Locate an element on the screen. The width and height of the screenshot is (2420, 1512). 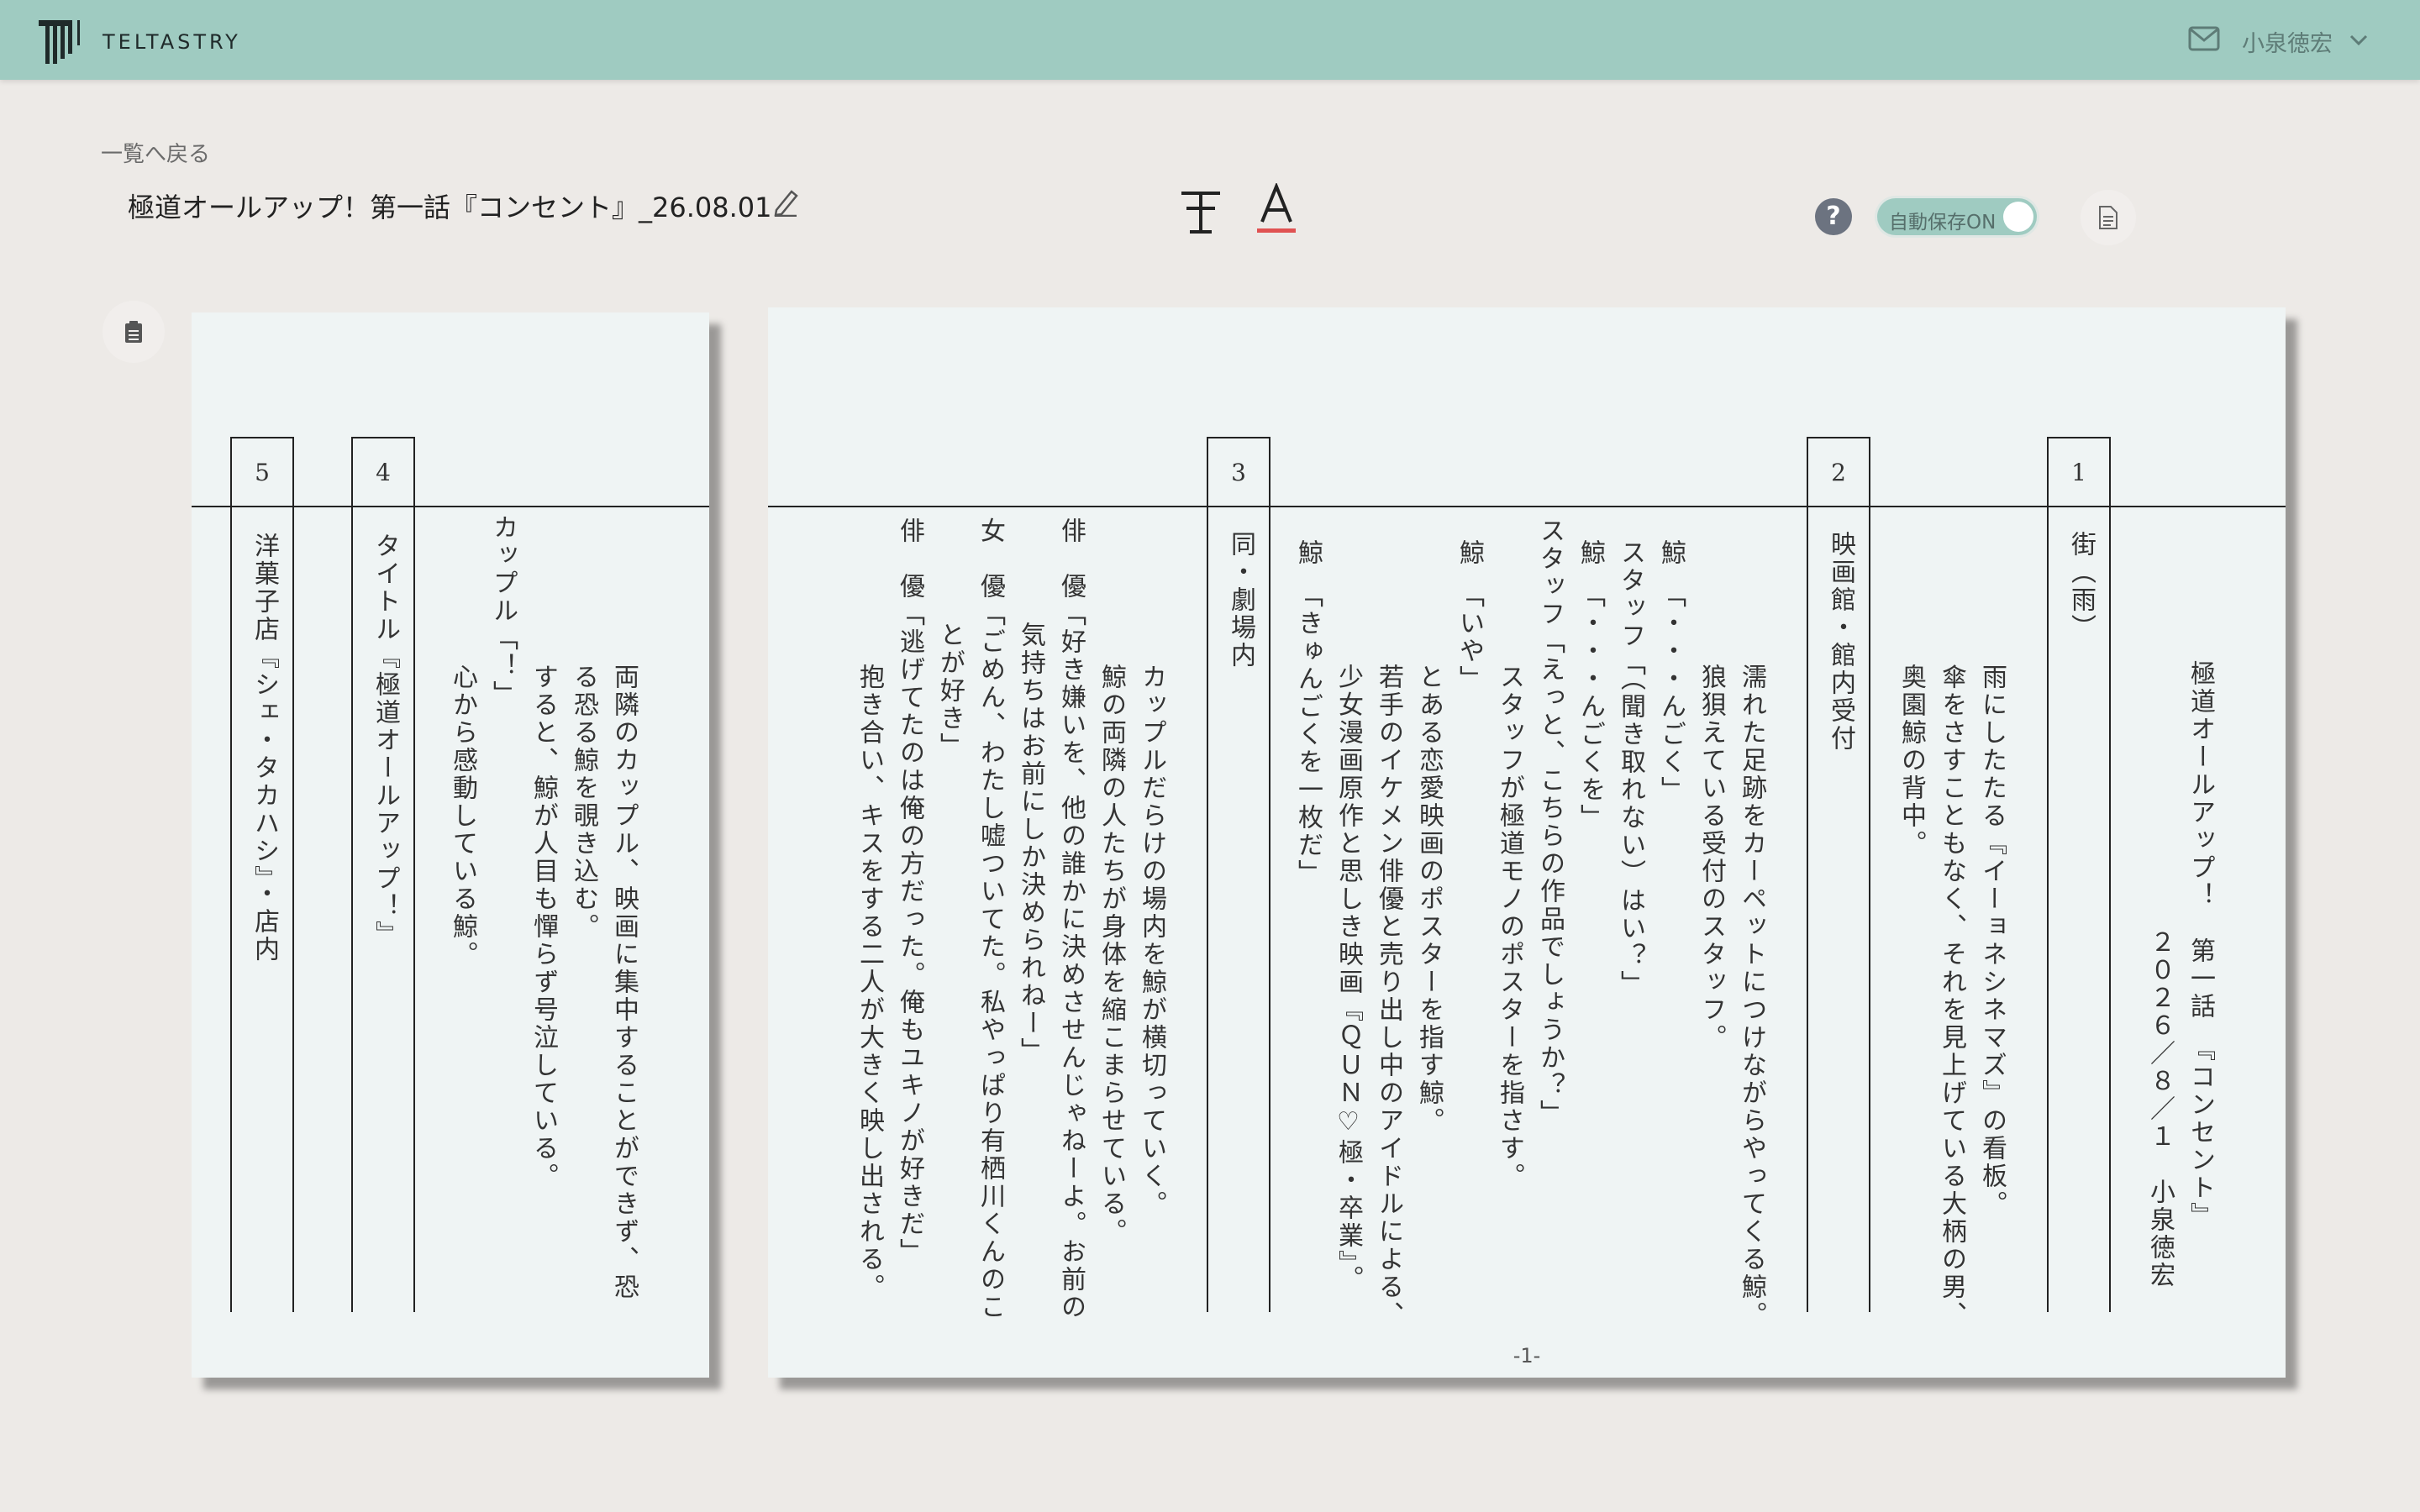
script-line: 奥園鯨の背中。 is located at coordinates (1911, 761).